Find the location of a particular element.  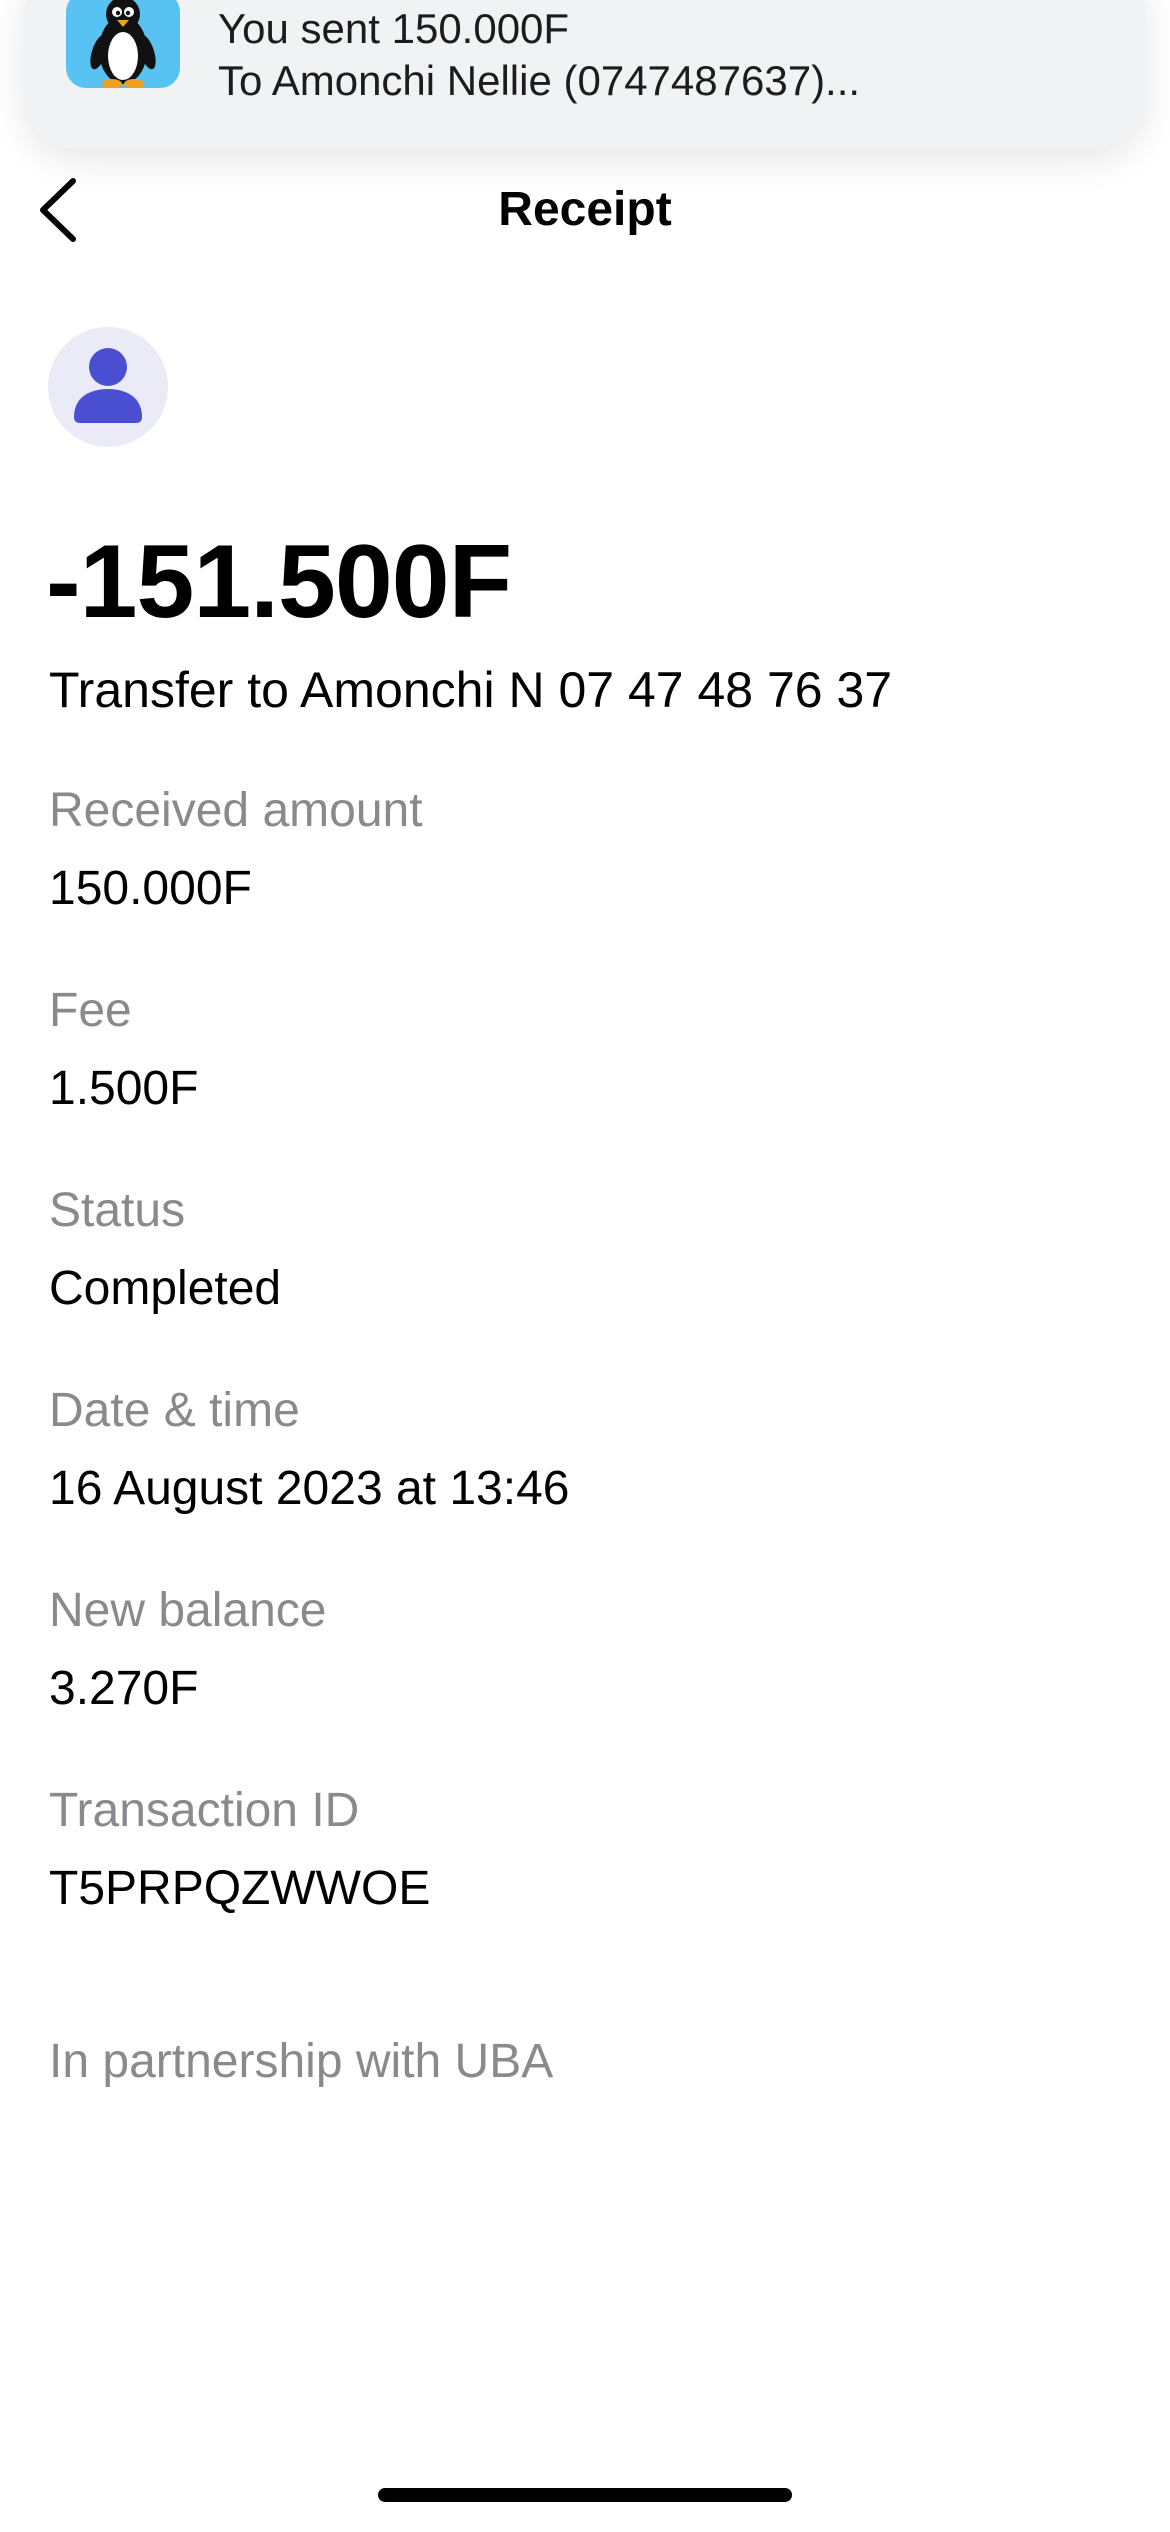

transaction-description: Transfer to Amonchi N 07 47 48 76 37 is located at coordinates (471, 690).